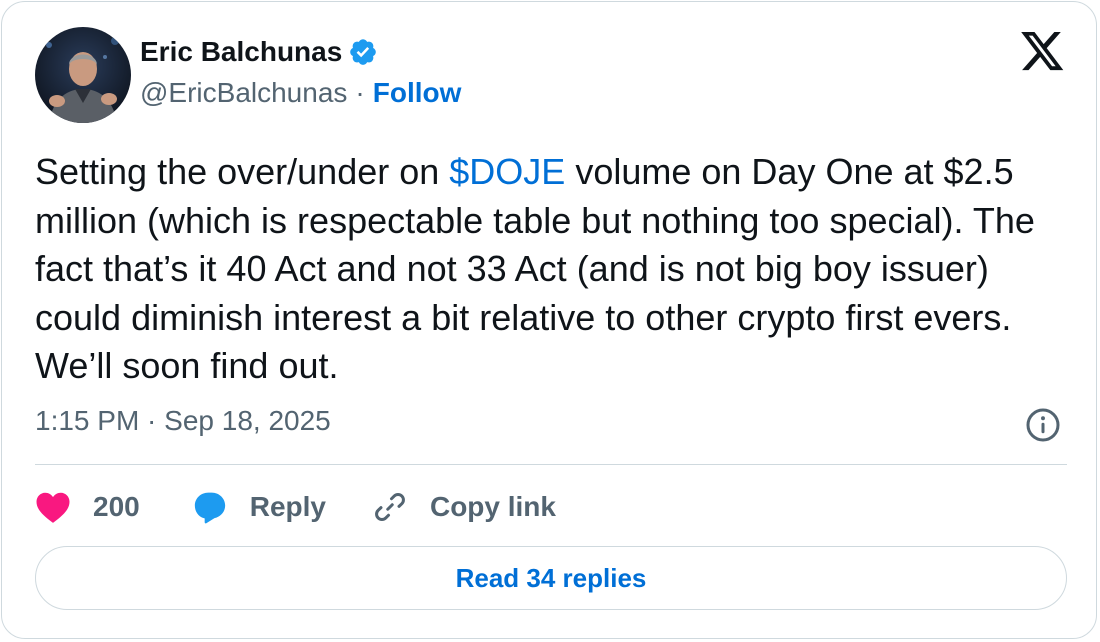  Describe the element at coordinates (551, 464) in the screenshot. I see `divider` at that location.